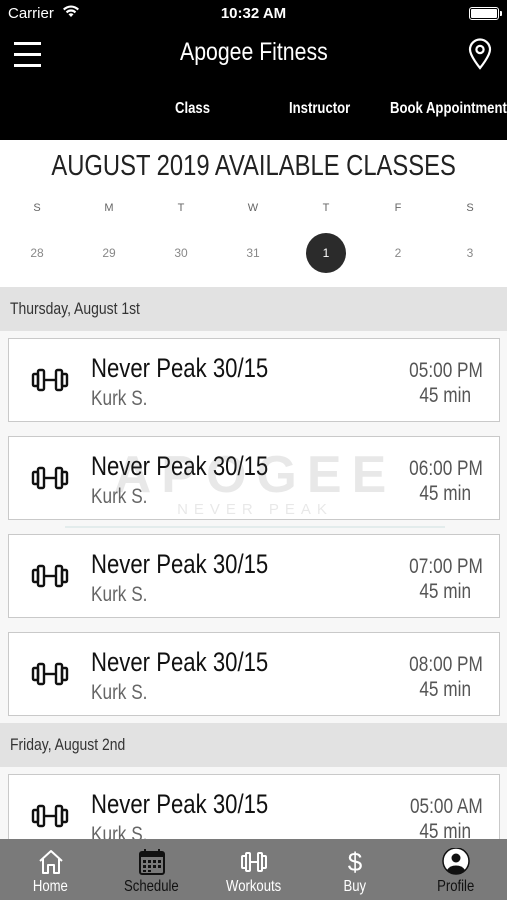 This screenshot has width=507, height=900. I want to click on battery-icon, so click(485, 13).